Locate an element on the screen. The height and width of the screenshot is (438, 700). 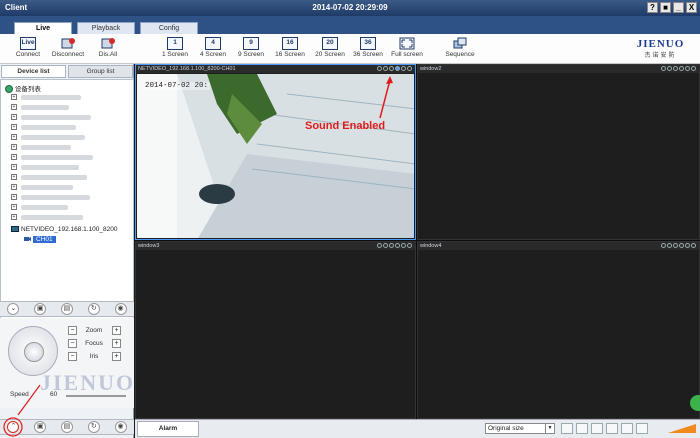
joystick-knob is located at coordinates (34, 352).